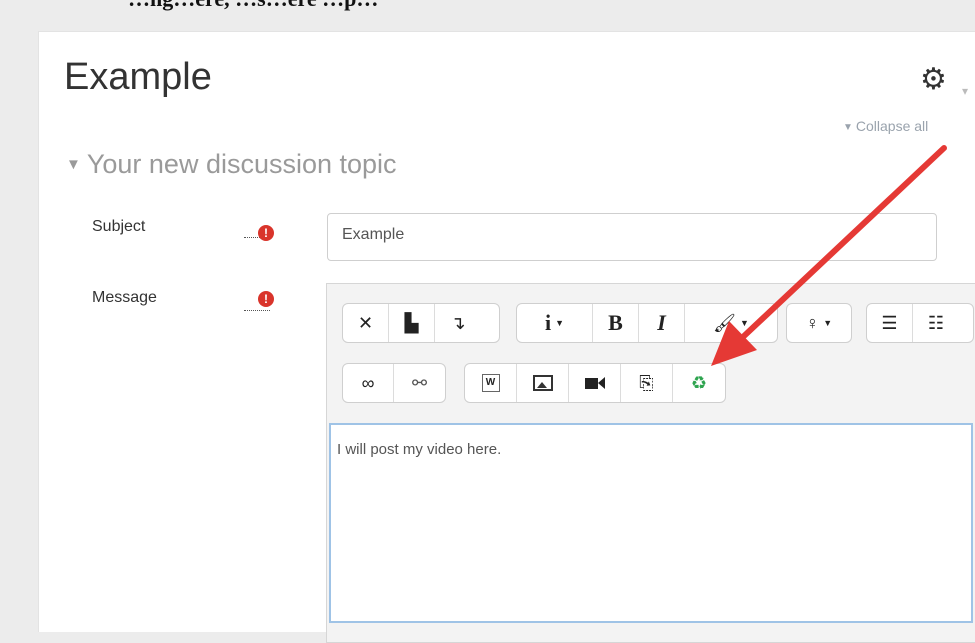 Image resolution: width=975 pixels, height=643 pixels. Describe the element at coordinates (257, 310) in the screenshot. I see `required-underline` at that location.